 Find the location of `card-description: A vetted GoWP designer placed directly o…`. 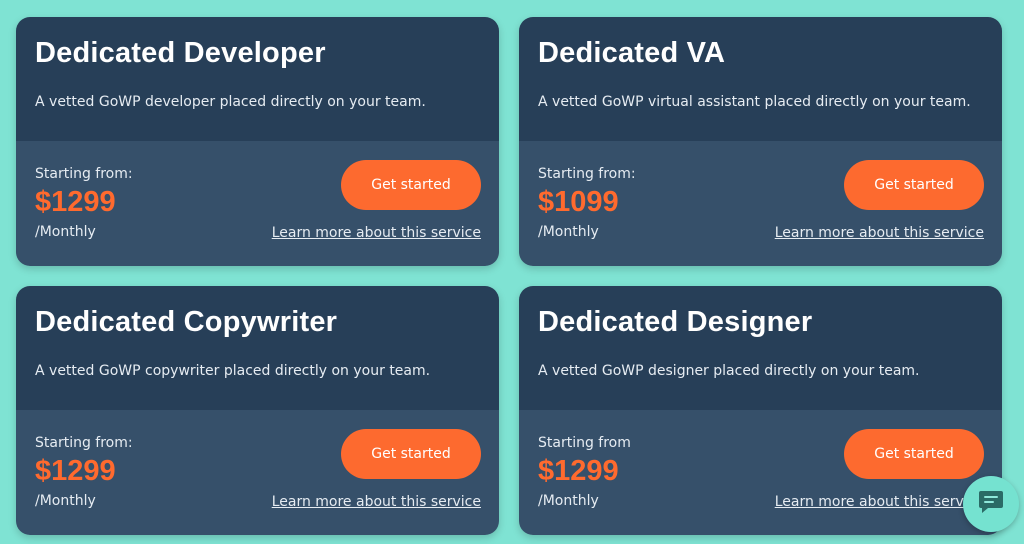

card-description: A vetted GoWP designer placed directly o… is located at coordinates (729, 371).